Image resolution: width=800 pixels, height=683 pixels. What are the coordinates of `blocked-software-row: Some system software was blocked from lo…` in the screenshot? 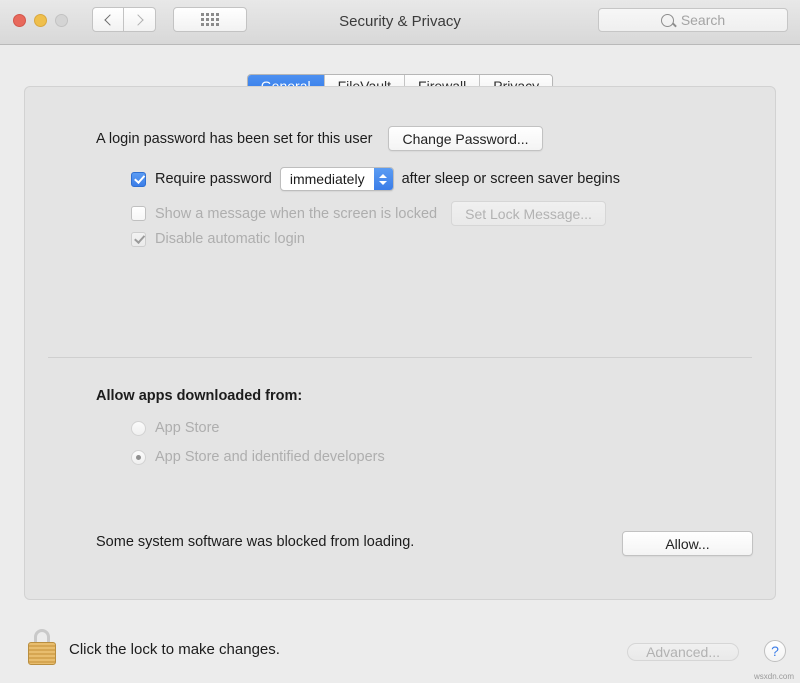 It's located at (255, 542).